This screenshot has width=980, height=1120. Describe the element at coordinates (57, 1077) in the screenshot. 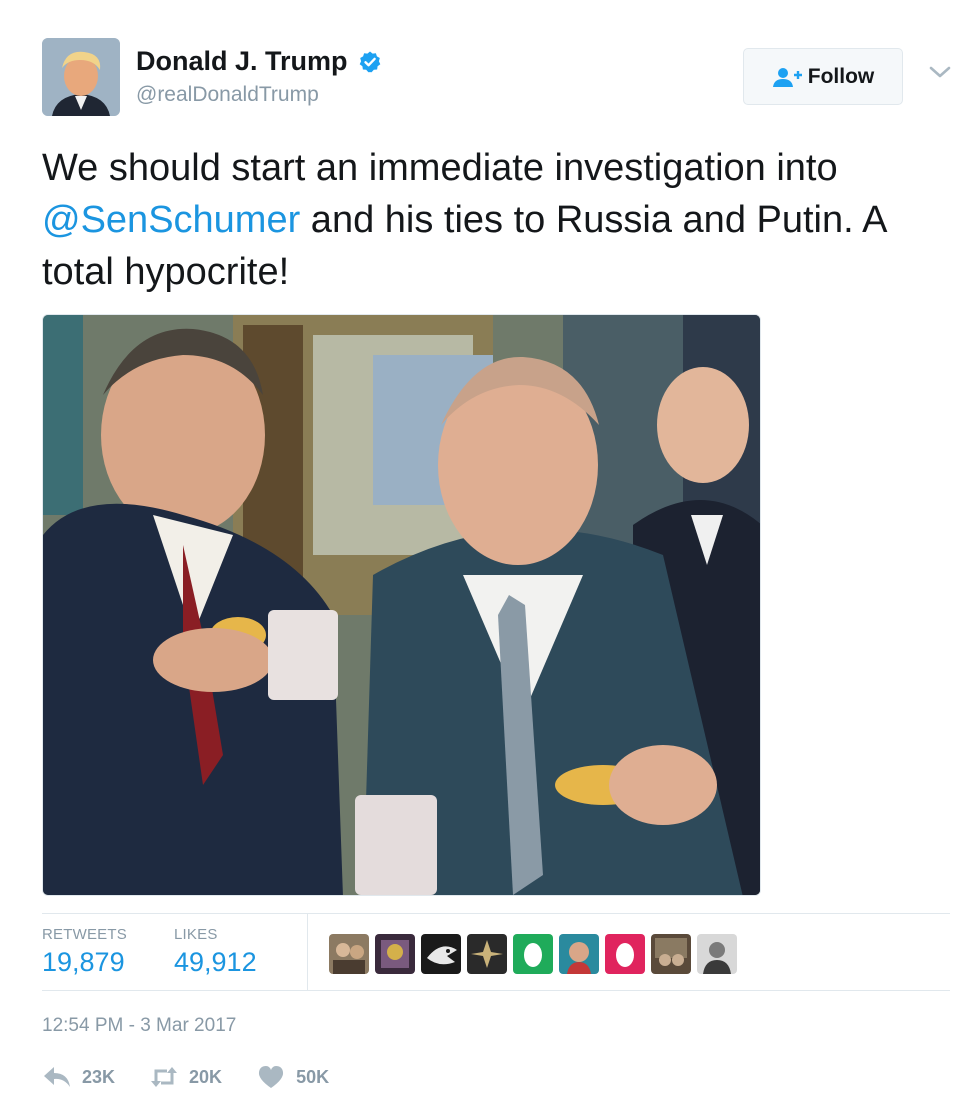

I see `reply-icon` at that location.